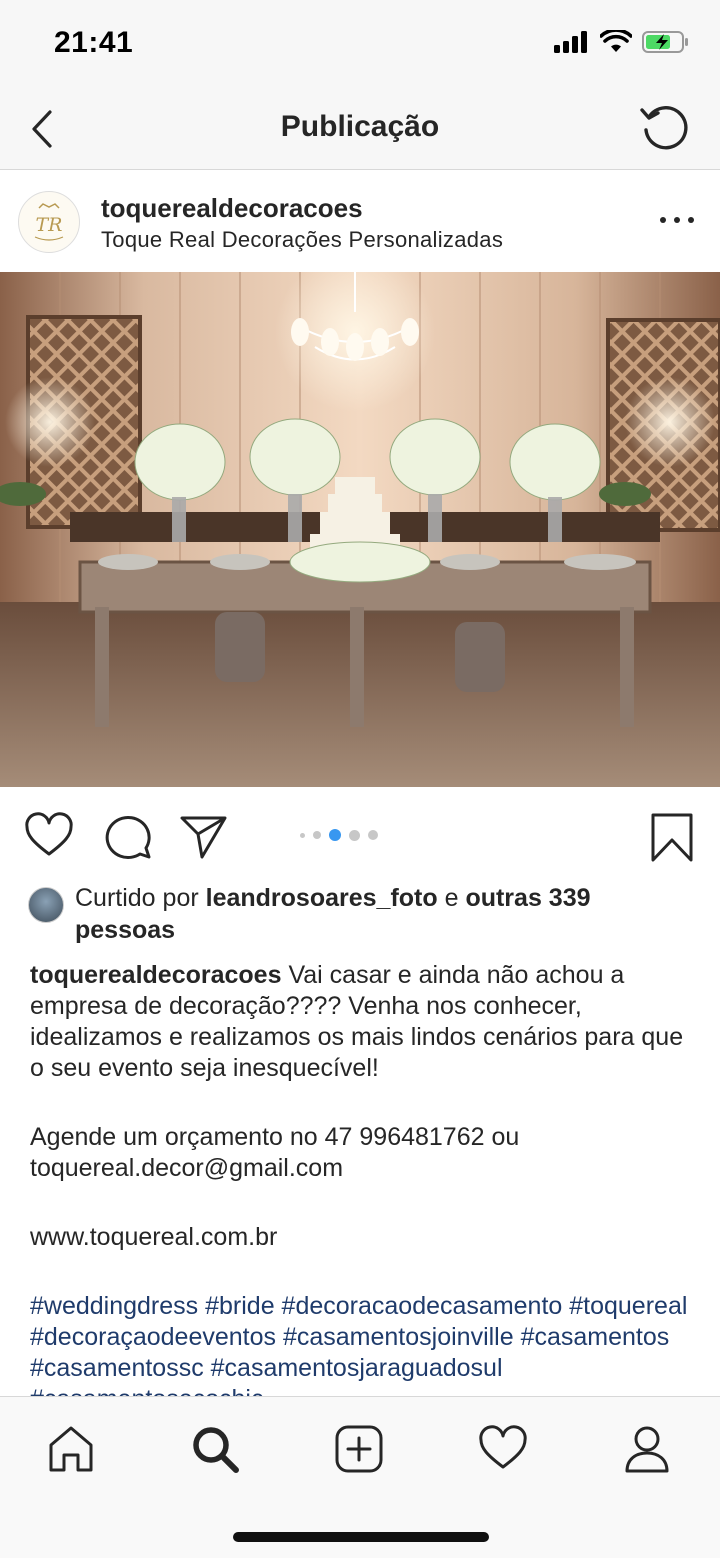 The width and height of the screenshot is (720, 1558). I want to click on carousel-dot-active, so click(335, 835).